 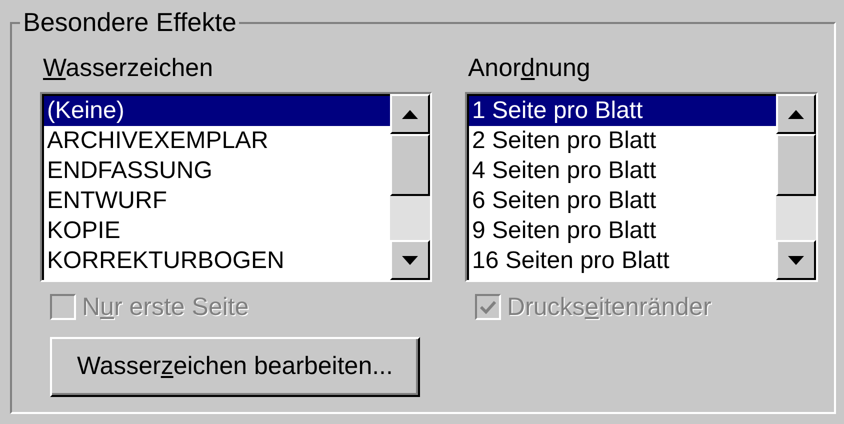 What do you see at coordinates (127, 68) in the screenshot?
I see `list-label: Wasserzeichen` at bounding box center [127, 68].